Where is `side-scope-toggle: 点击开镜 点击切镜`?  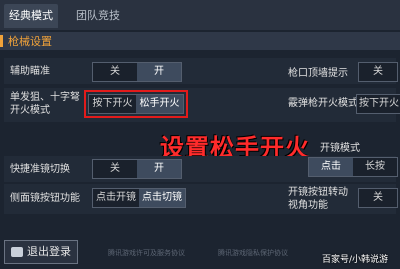 side-scope-toggle: 点击开镜 点击切镜 is located at coordinates (139, 198).